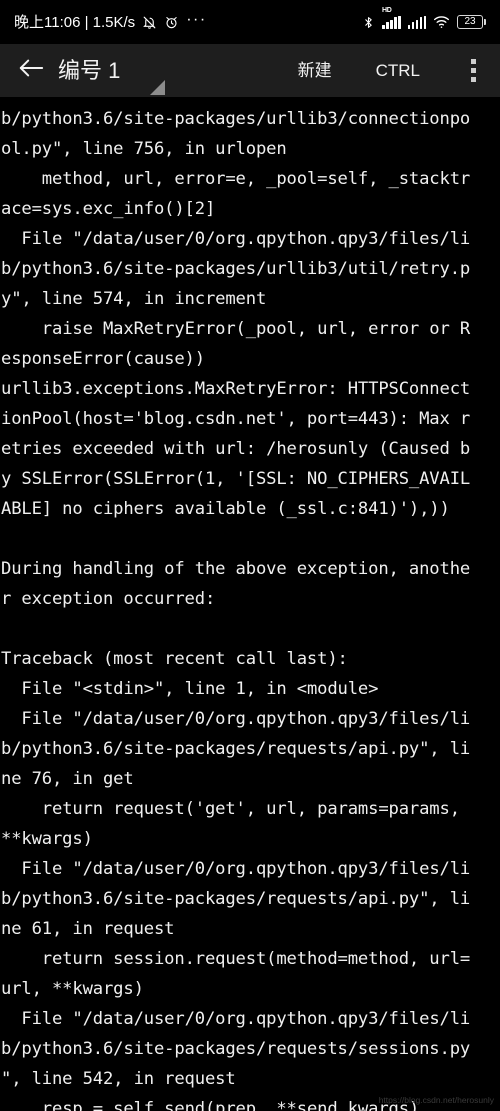 This screenshot has width=500, height=1111. Describe the element at coordinates (149, 22) in the screenshot. I see `bell-muted-icon` at that location.